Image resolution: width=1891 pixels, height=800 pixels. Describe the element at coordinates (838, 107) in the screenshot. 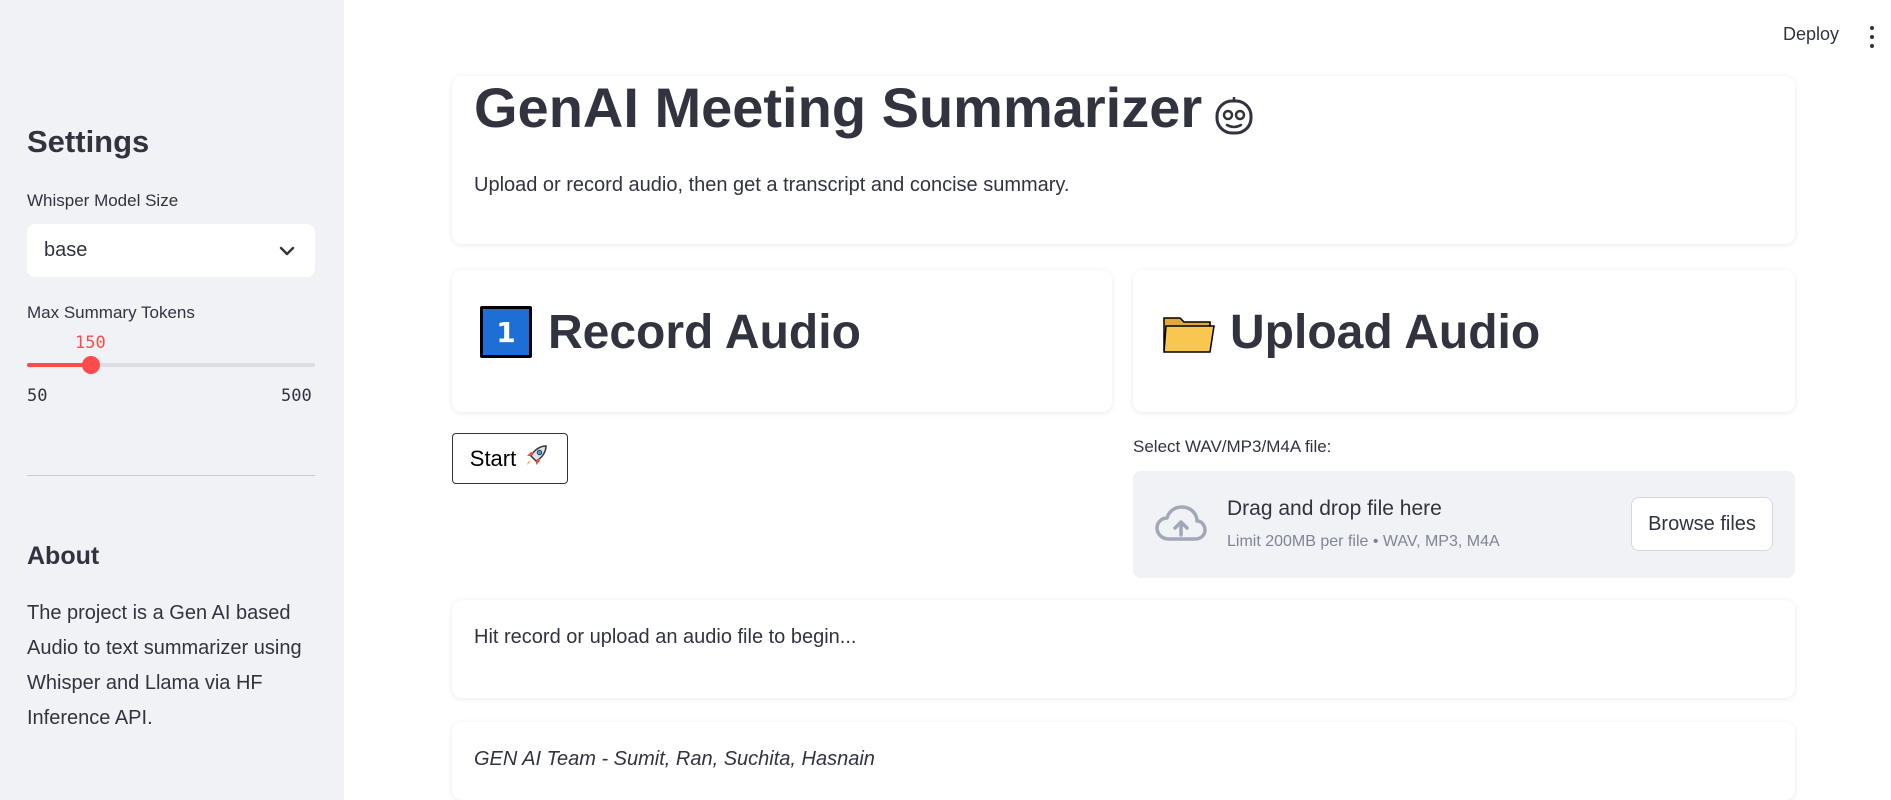

I see `page-title-text: GenAI Meeting Summarizer` at that location.